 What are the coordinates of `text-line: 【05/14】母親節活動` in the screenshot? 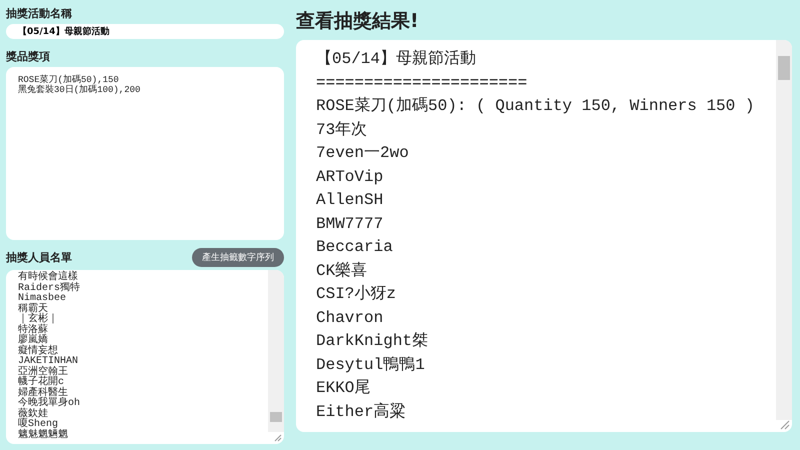 It's located at (397, 59).